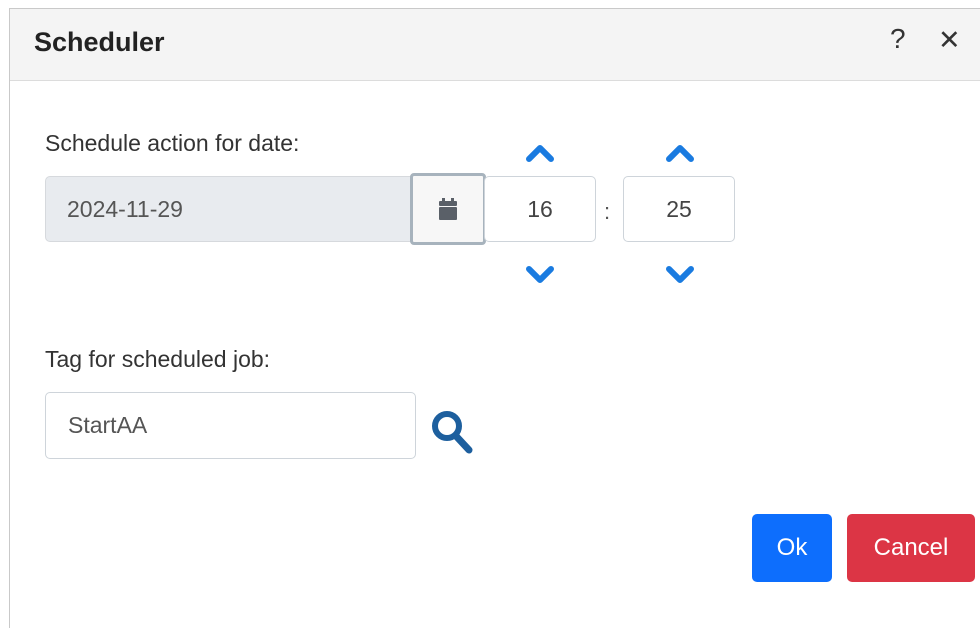  Describe the element at coordinates (679, 209) in the screenshot. I see `minute-field: 25` at that location.